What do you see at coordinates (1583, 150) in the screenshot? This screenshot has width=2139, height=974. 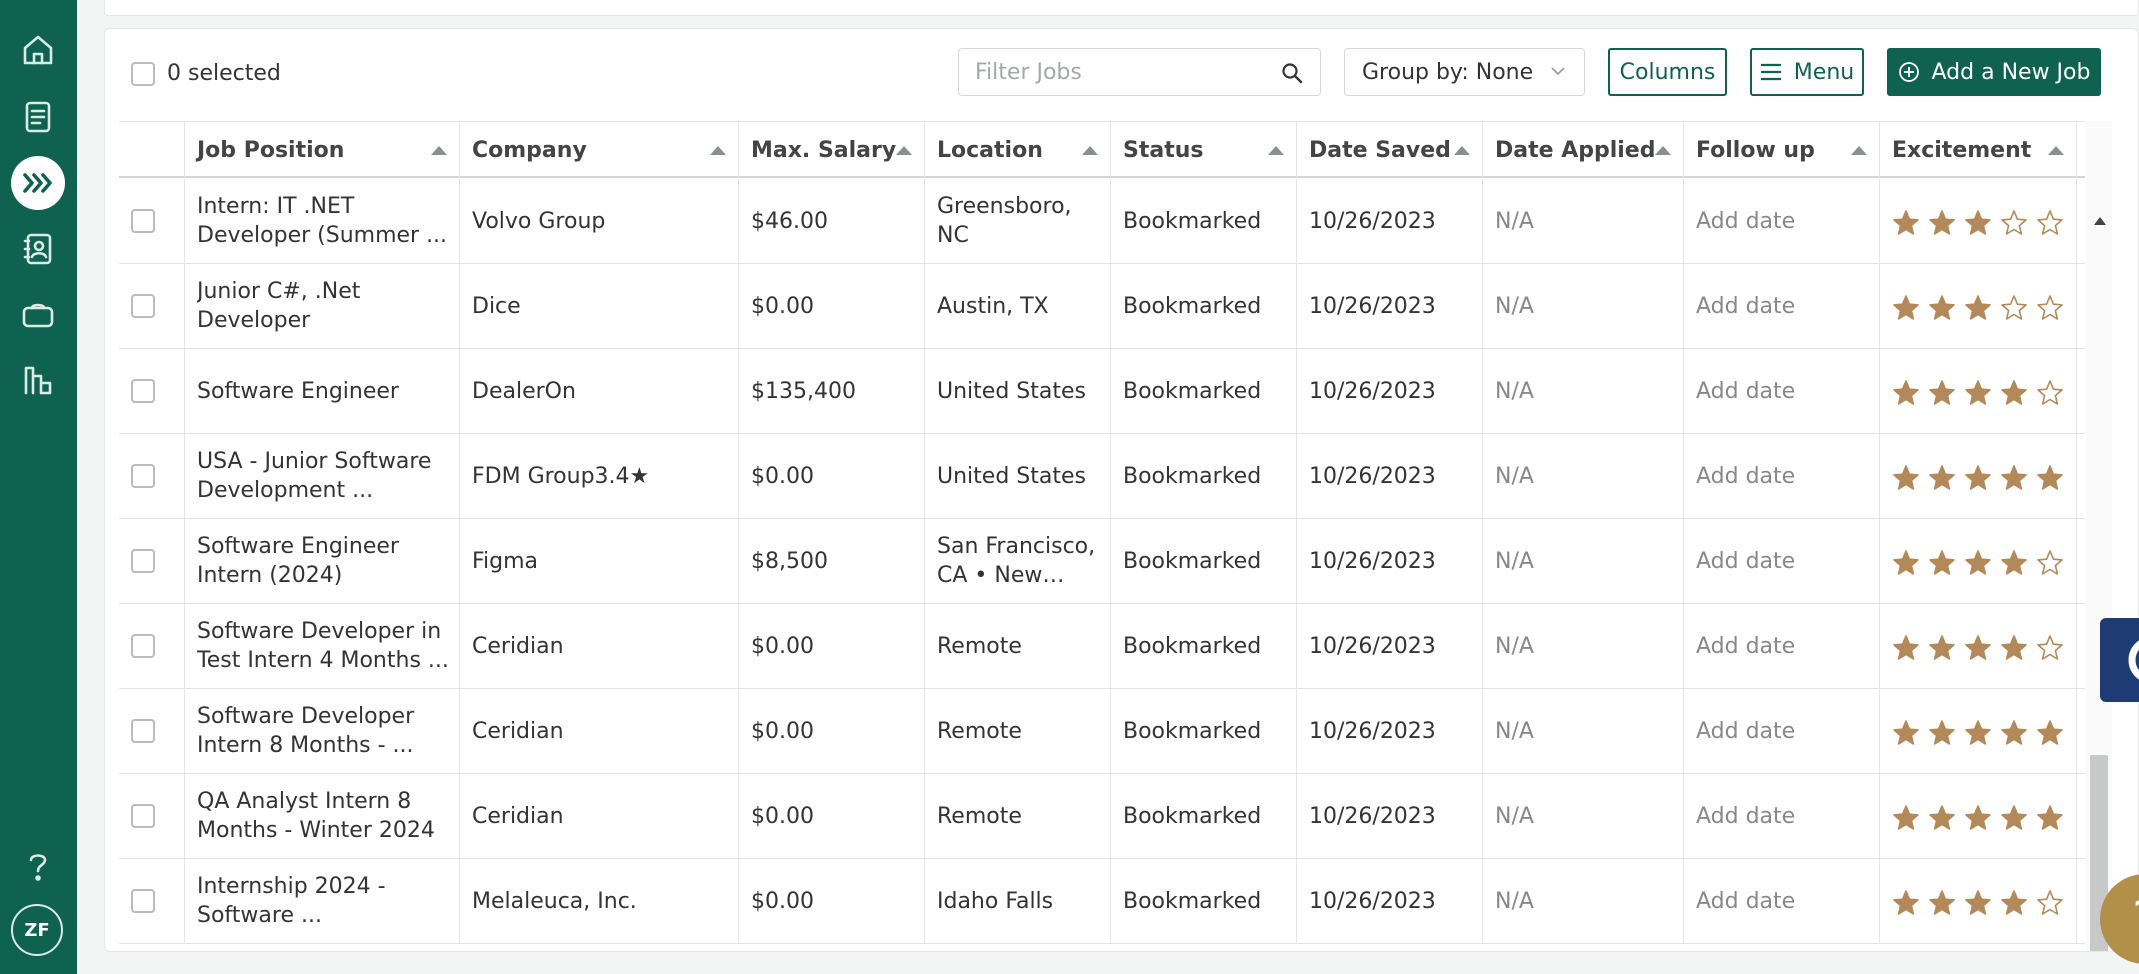 I see `header-date-applied: Date Applied` at bounding box center [1583, 150].